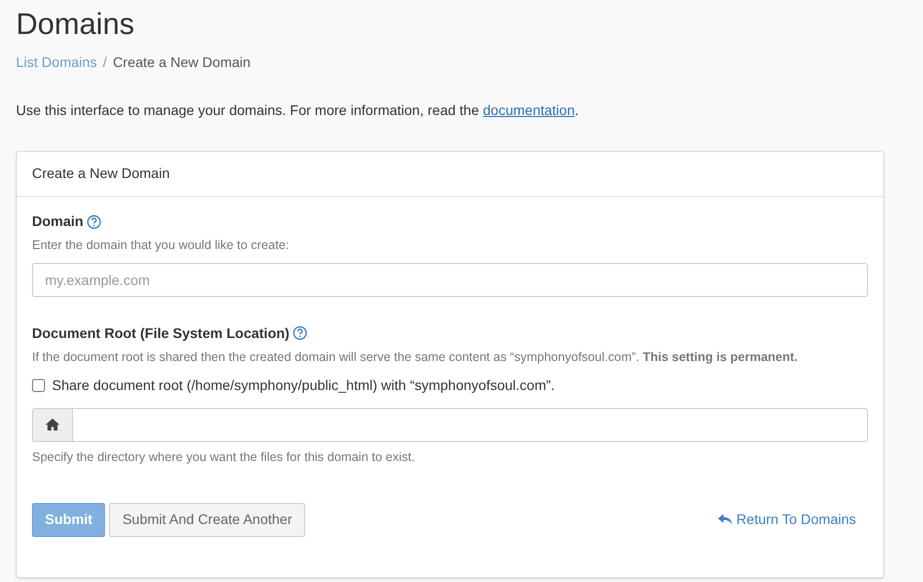  I want to click on return-link: Return To Domains, so click(787, 519).